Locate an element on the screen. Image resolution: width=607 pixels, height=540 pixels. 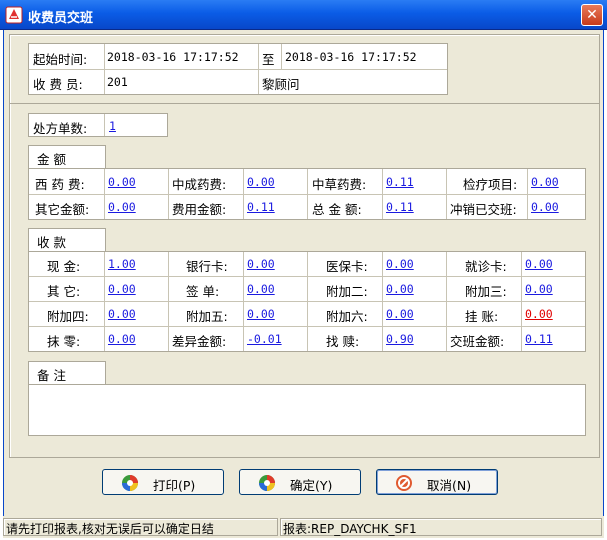
payment-label: 差异金额: is located at coordinates (199, 341).